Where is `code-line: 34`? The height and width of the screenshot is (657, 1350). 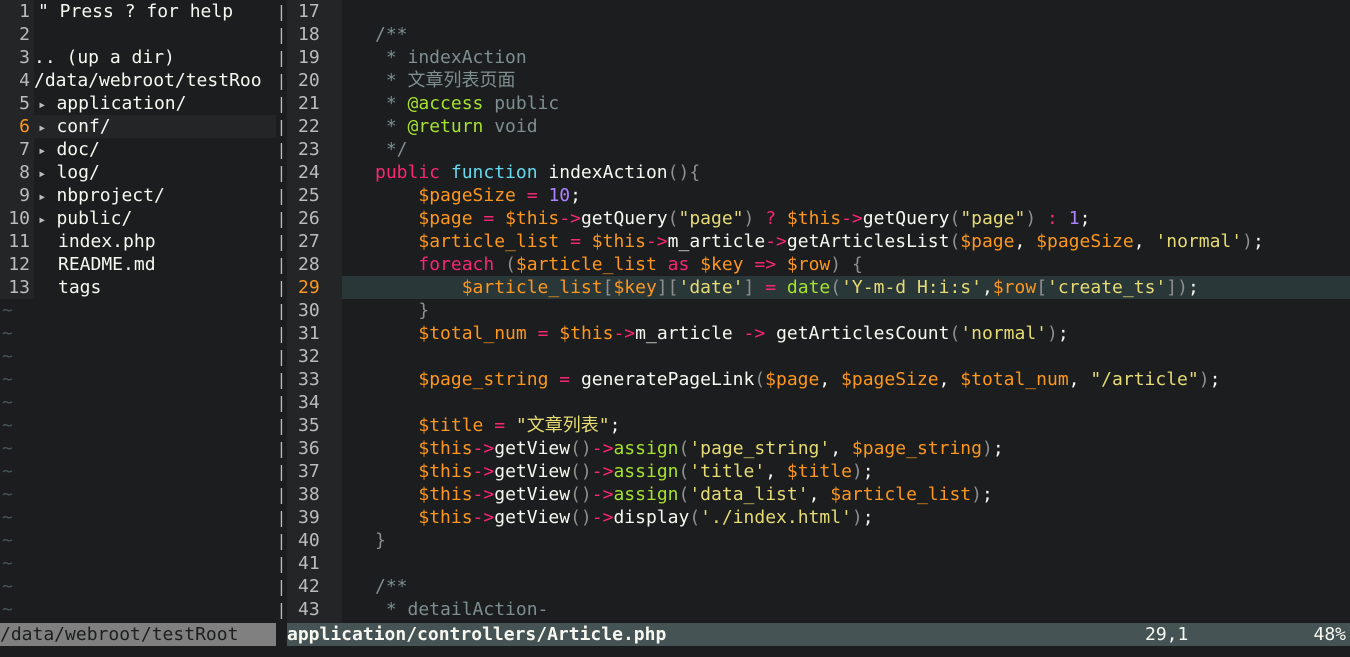 code-line: 34 is located at coordinates (818, 402).